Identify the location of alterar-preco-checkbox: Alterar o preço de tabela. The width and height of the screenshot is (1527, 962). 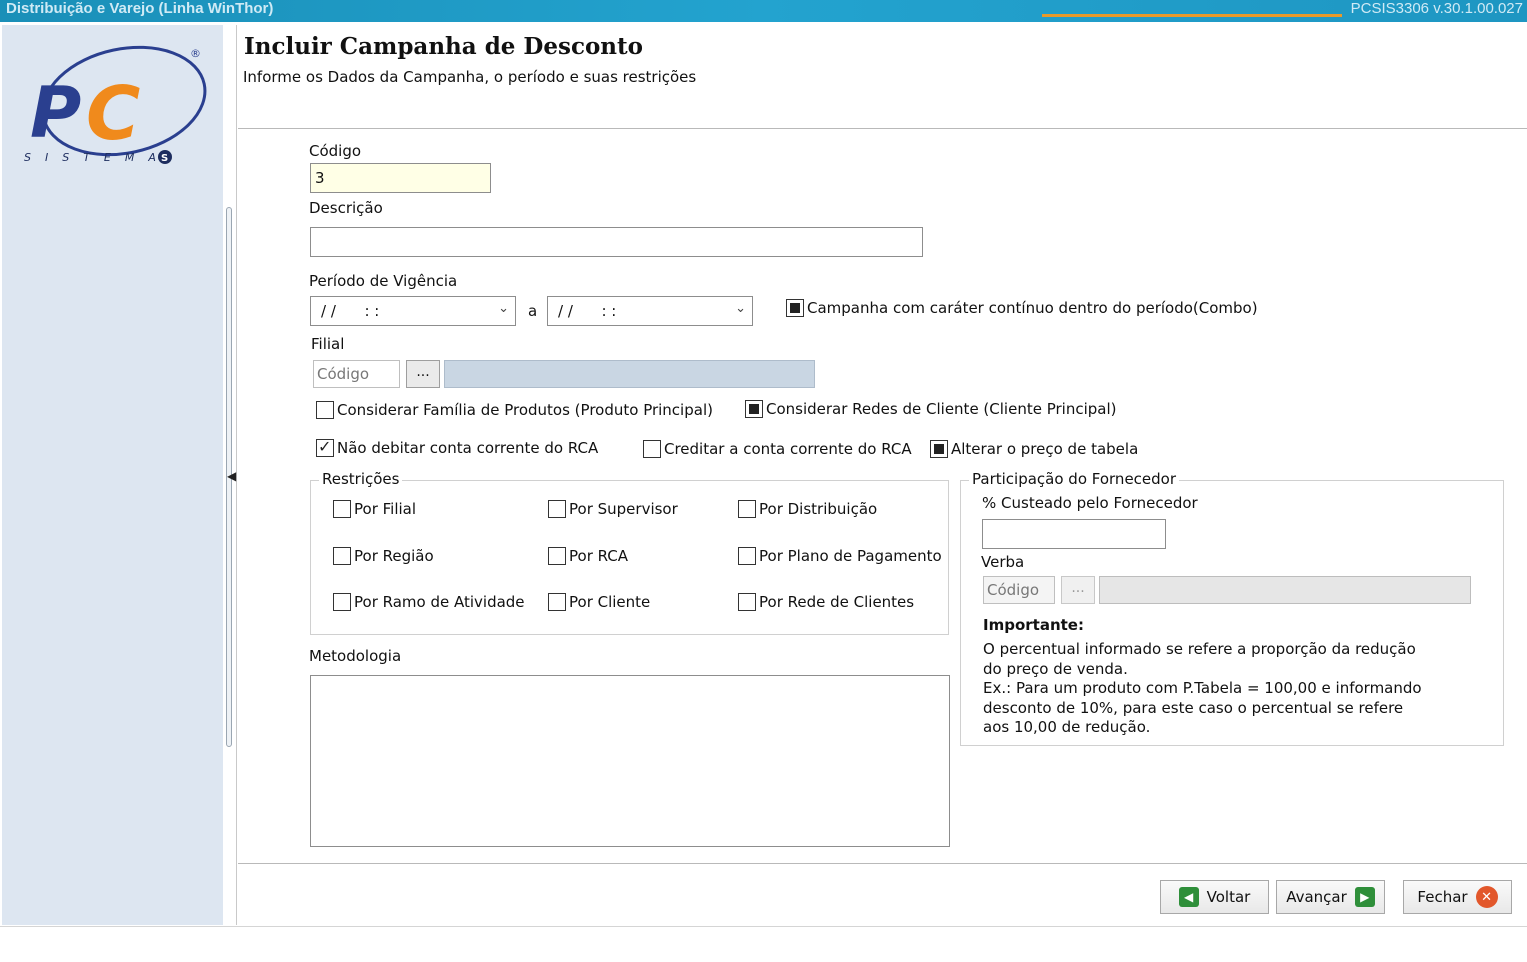
(1034, 449).